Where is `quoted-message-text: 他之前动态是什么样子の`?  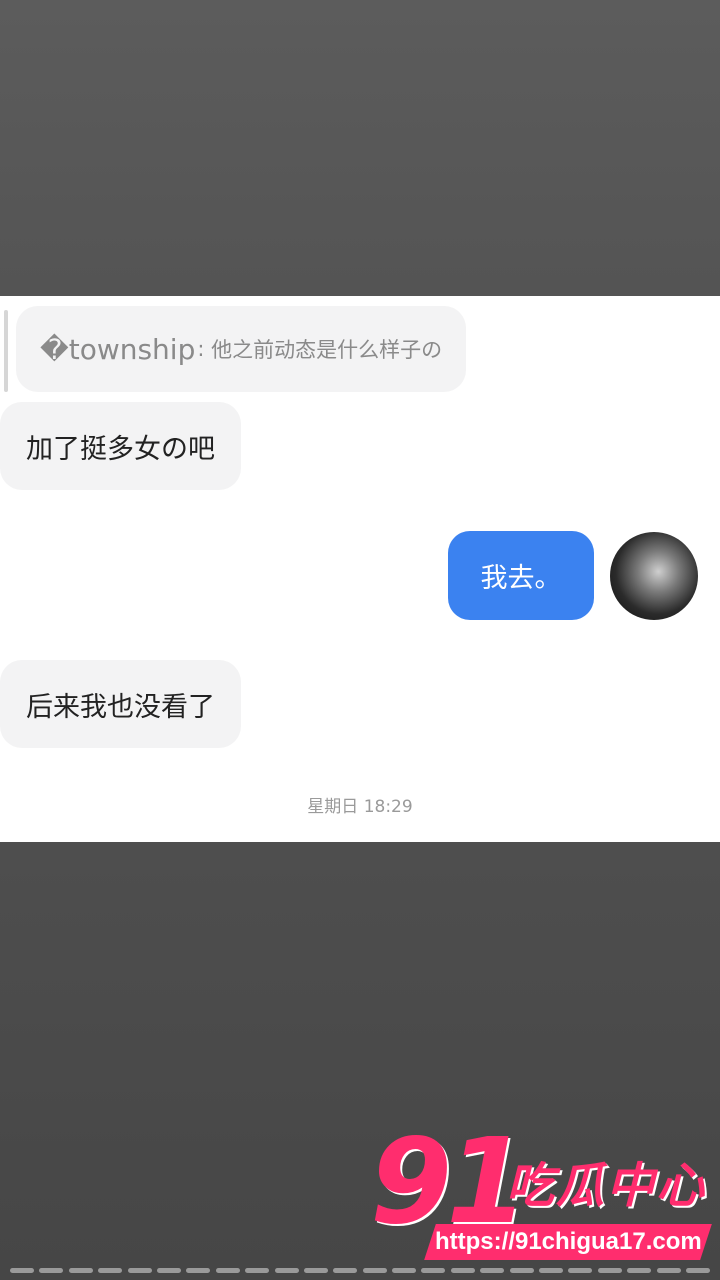 quoted-message-text: 他之前动态是什么样子の is located at coordinates (327, 350).